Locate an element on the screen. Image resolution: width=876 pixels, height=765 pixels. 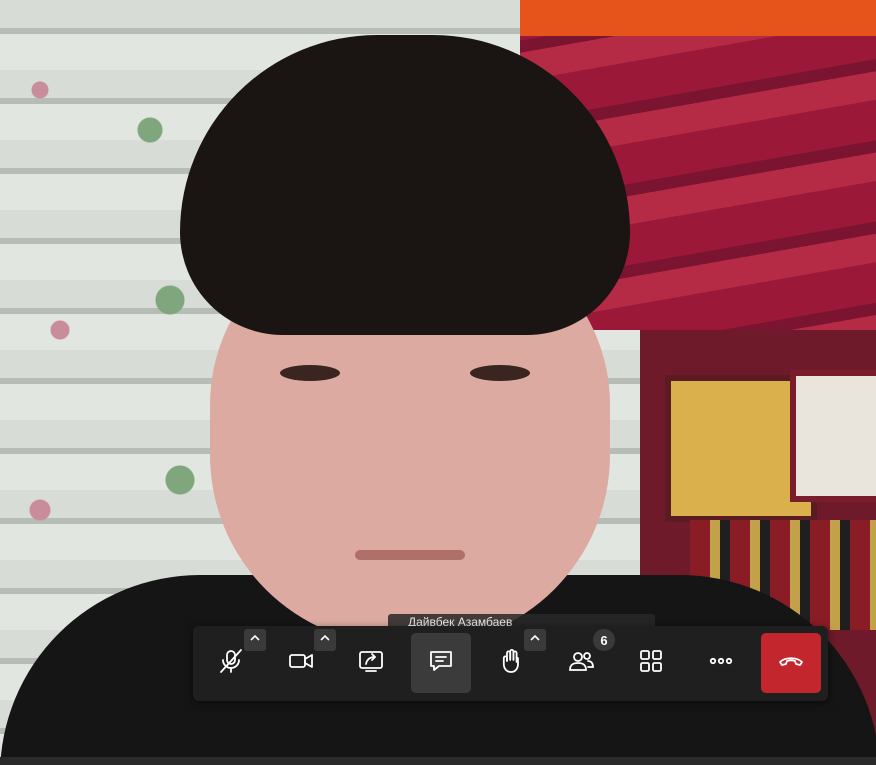
phone-hangup-icon is located at coordinates (791, 663).